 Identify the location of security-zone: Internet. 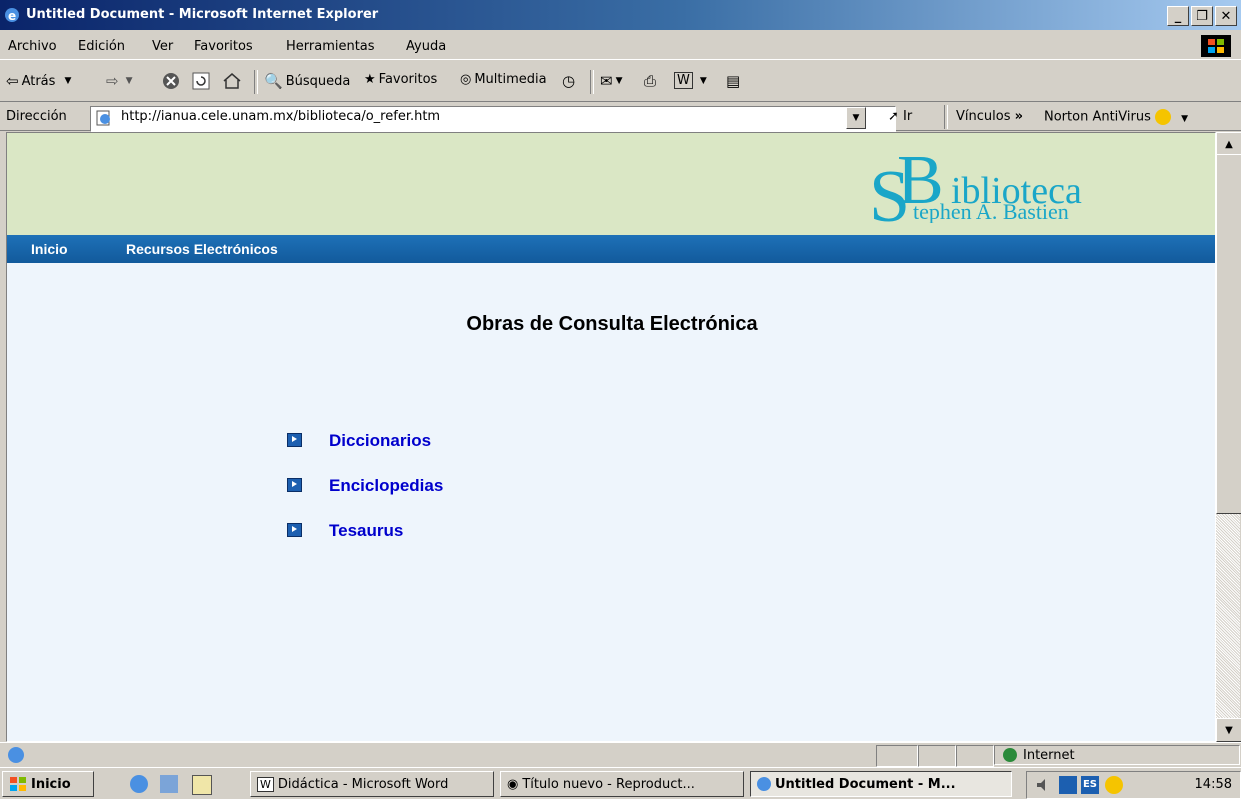
(1117, 755).